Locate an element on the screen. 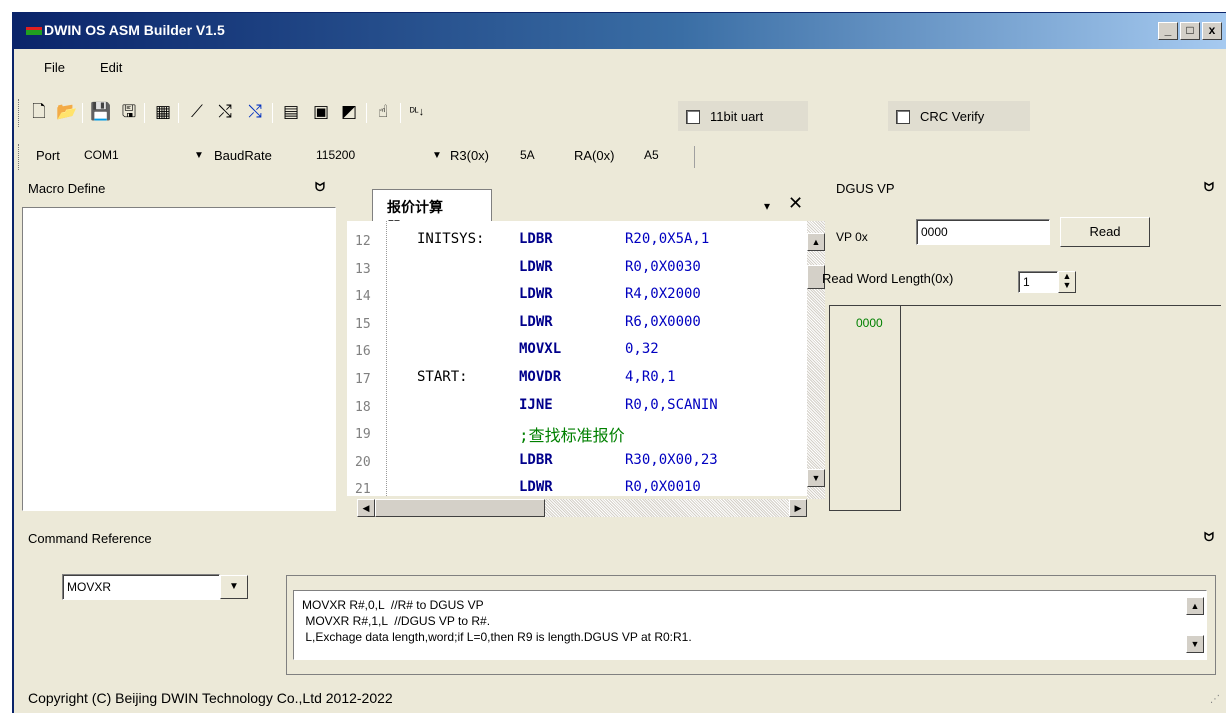 This screenshot has height=714, width=1226. vp-address-column: 0000 is located at coordinates (865, 408).